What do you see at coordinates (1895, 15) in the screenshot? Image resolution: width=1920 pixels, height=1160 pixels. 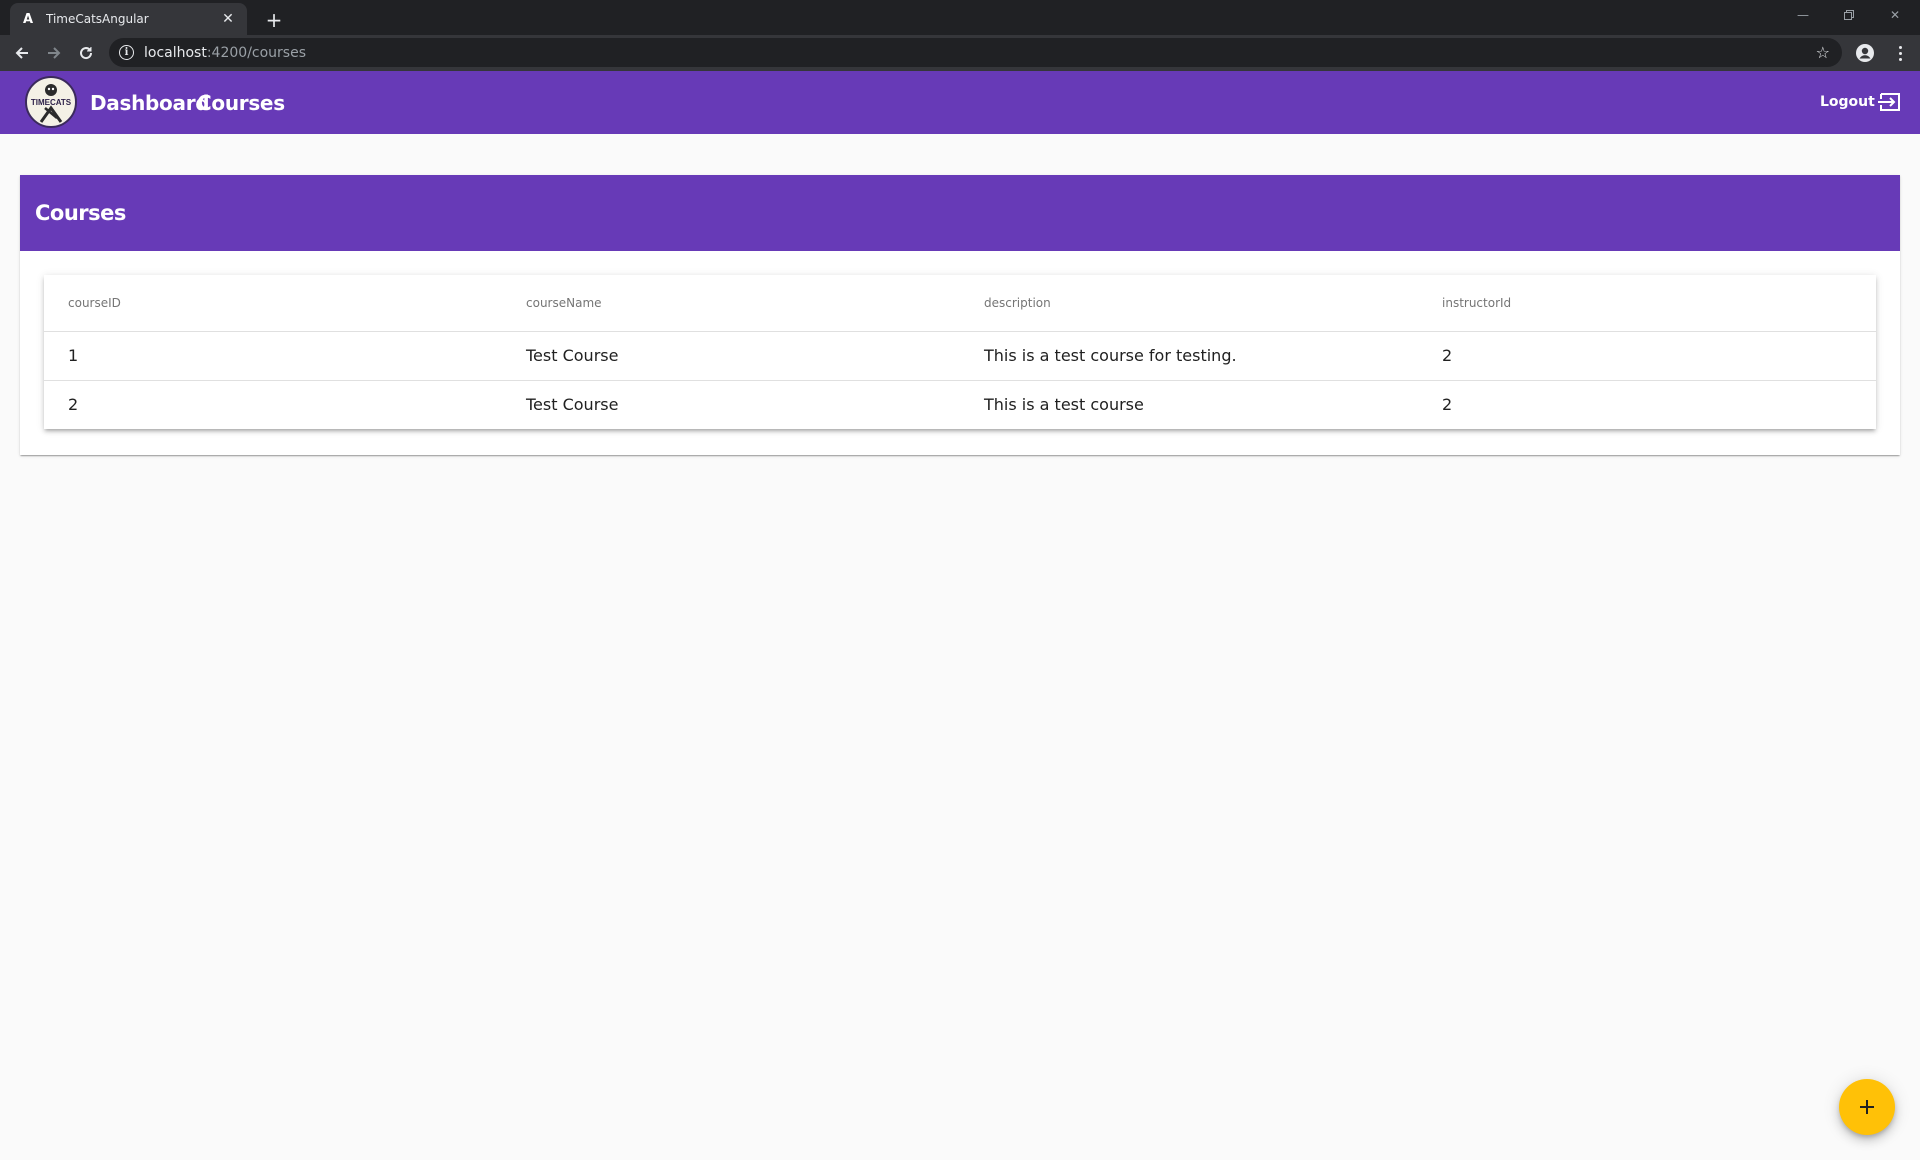 I see `close-window-icon: ✕` at bounding box center [1895, 15].